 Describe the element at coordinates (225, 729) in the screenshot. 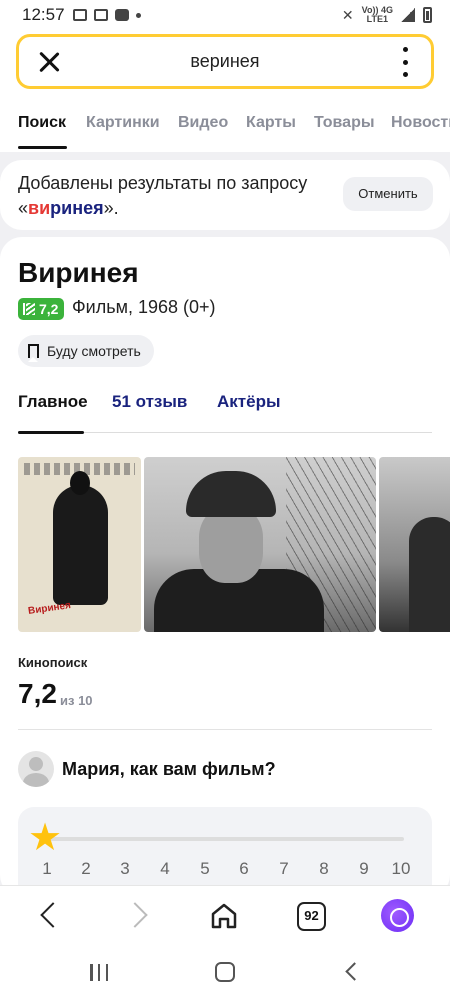

I see `divider` at that location.